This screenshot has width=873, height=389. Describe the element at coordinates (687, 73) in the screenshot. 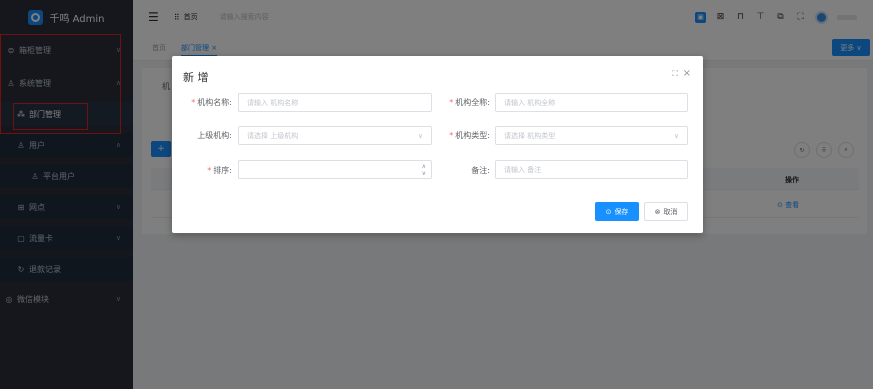

I see `close-icon: ×` at that location.